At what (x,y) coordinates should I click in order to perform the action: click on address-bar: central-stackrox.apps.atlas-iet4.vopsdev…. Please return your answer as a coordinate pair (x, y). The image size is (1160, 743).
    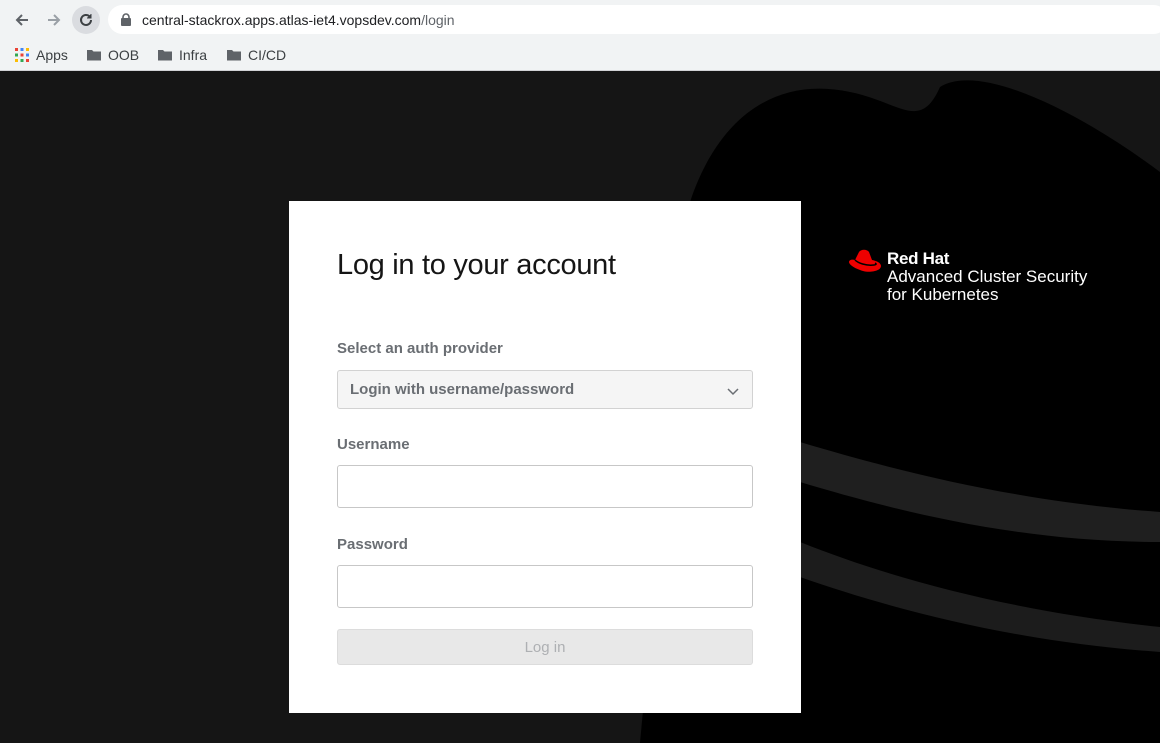
    Looking at the image, I should click on (634, 19).